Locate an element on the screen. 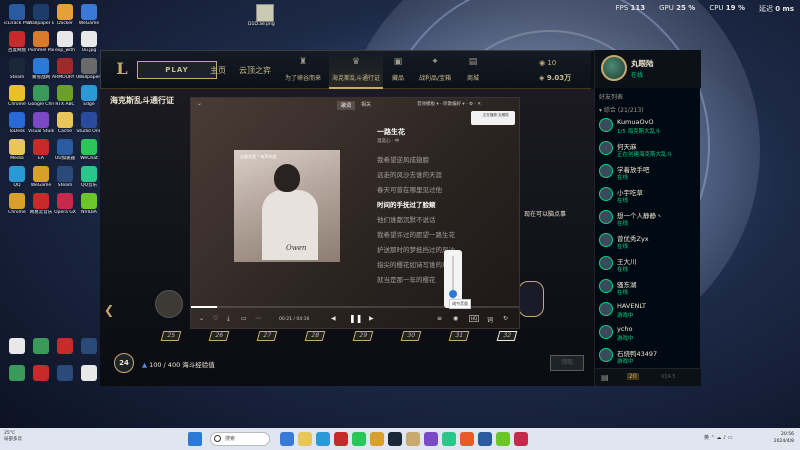 This screenshot has width=800, height=450. lyric-line: 时间的手抚过了脸颊 is located at coordinates (406, 204).